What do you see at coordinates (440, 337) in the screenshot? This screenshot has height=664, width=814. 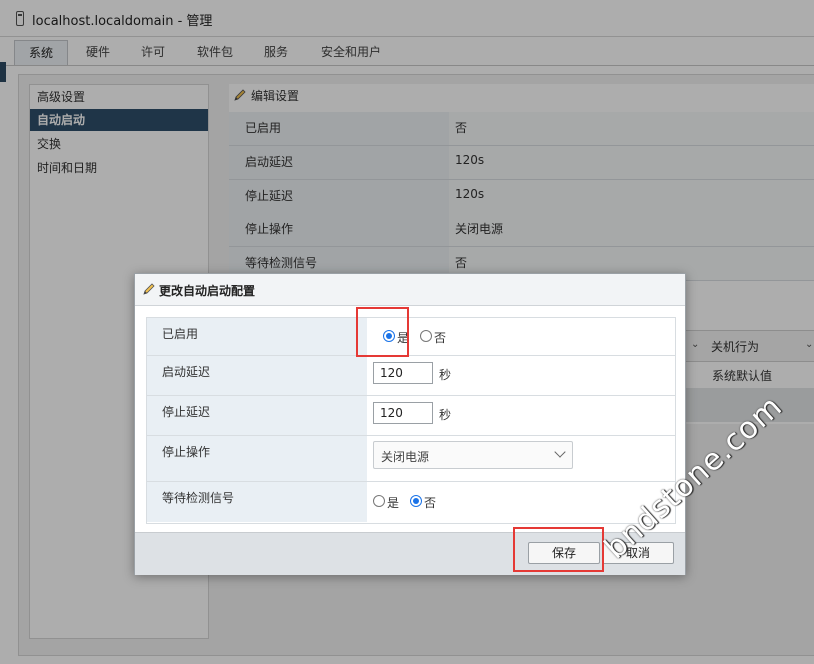 I see `enabled-no-label: 否` at bounding box center [440, 337].